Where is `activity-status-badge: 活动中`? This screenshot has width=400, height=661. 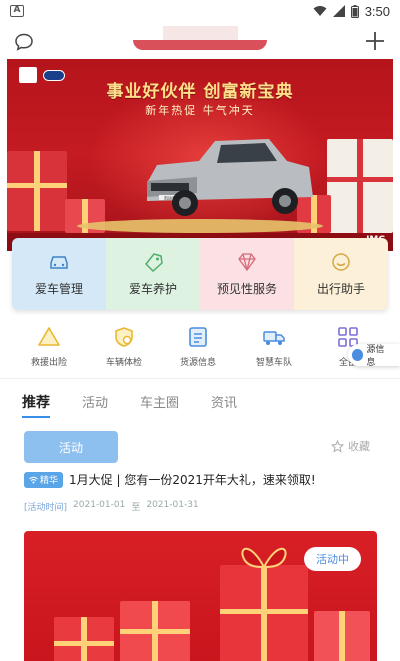
activity-status-badge: 活动中 is located at coordinates (332, 559).